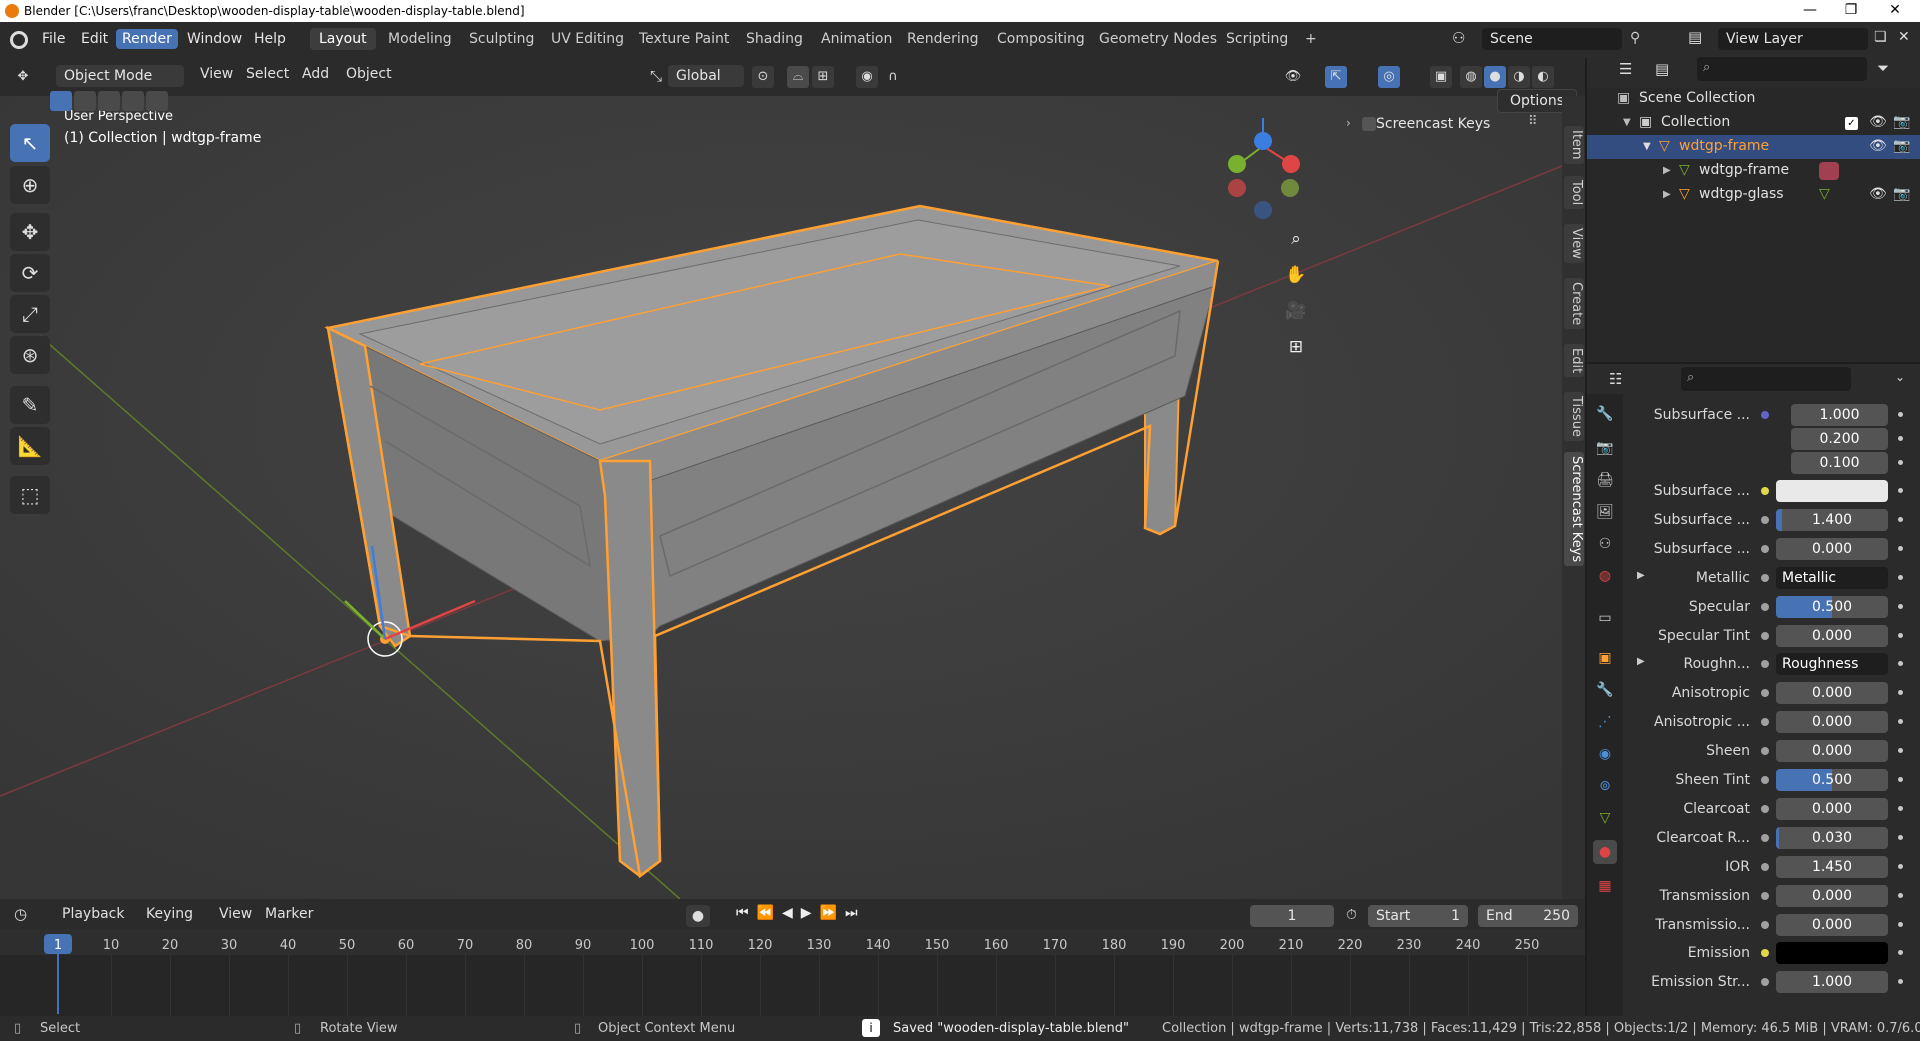 Image resolution: width=1920 pixels, height=1041 pixels. I want to click on tab-sculpting: Sculpting, so click(501, 39).